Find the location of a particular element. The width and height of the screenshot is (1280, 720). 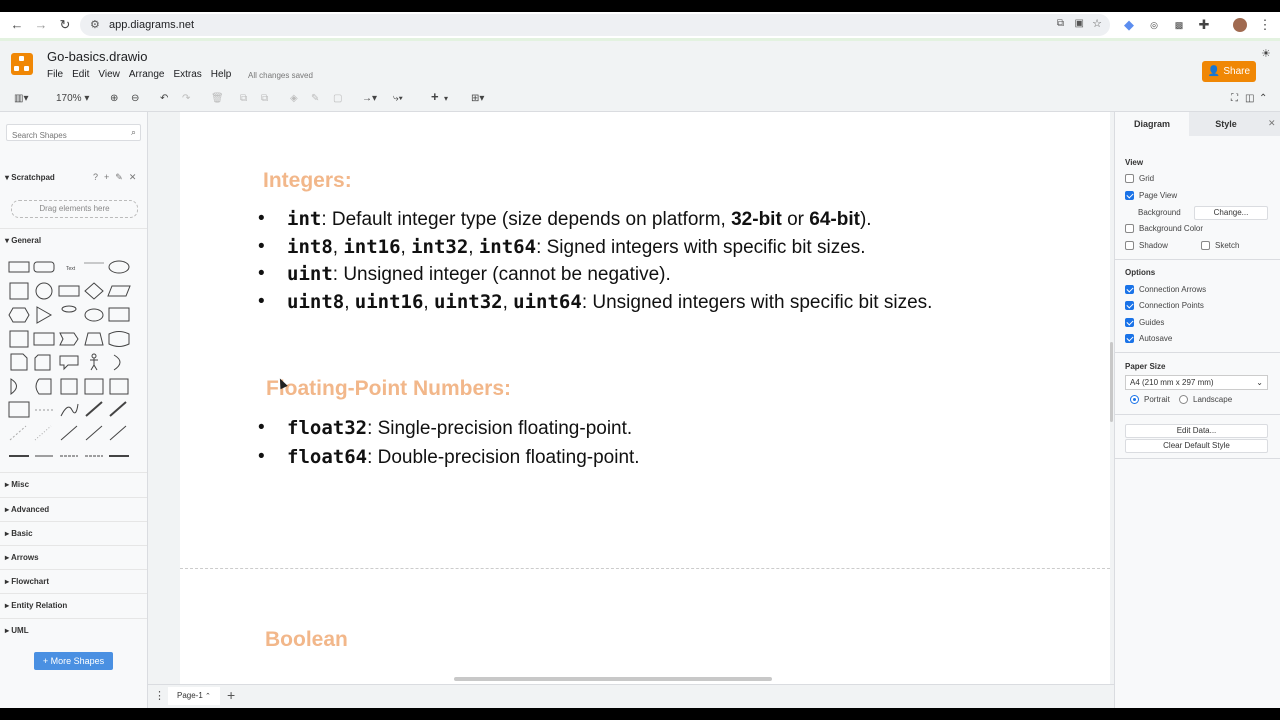

delete-icon: 🗑 is located at coordinates (217, 99).